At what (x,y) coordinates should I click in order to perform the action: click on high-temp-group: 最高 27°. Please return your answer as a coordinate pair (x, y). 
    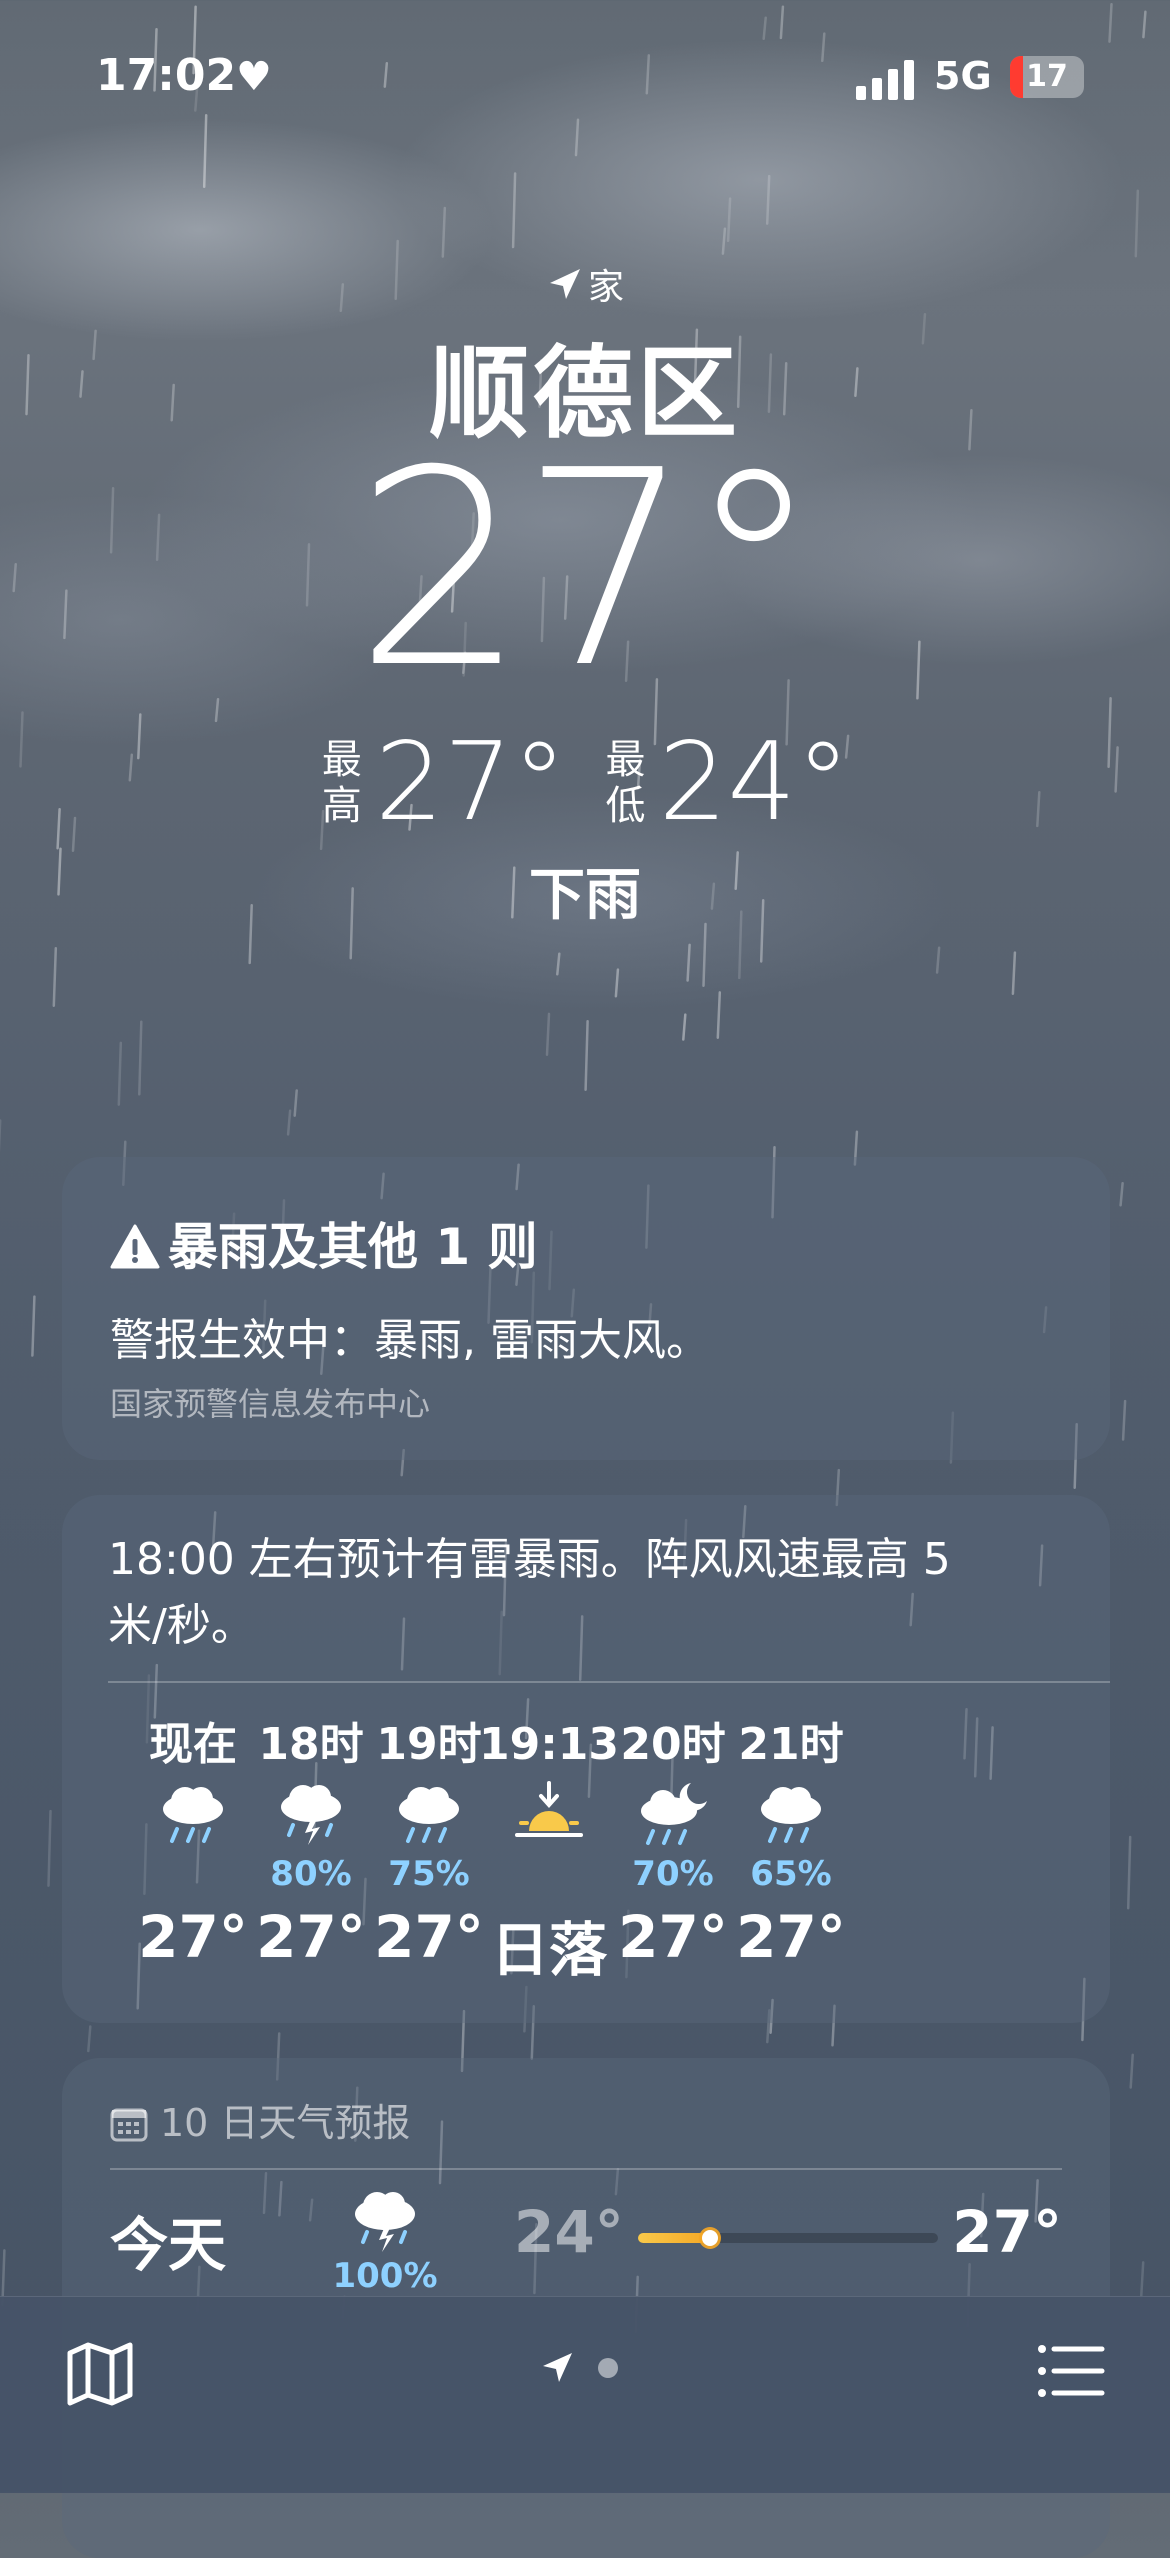
    Looking at the image, I should click on (443, 782).